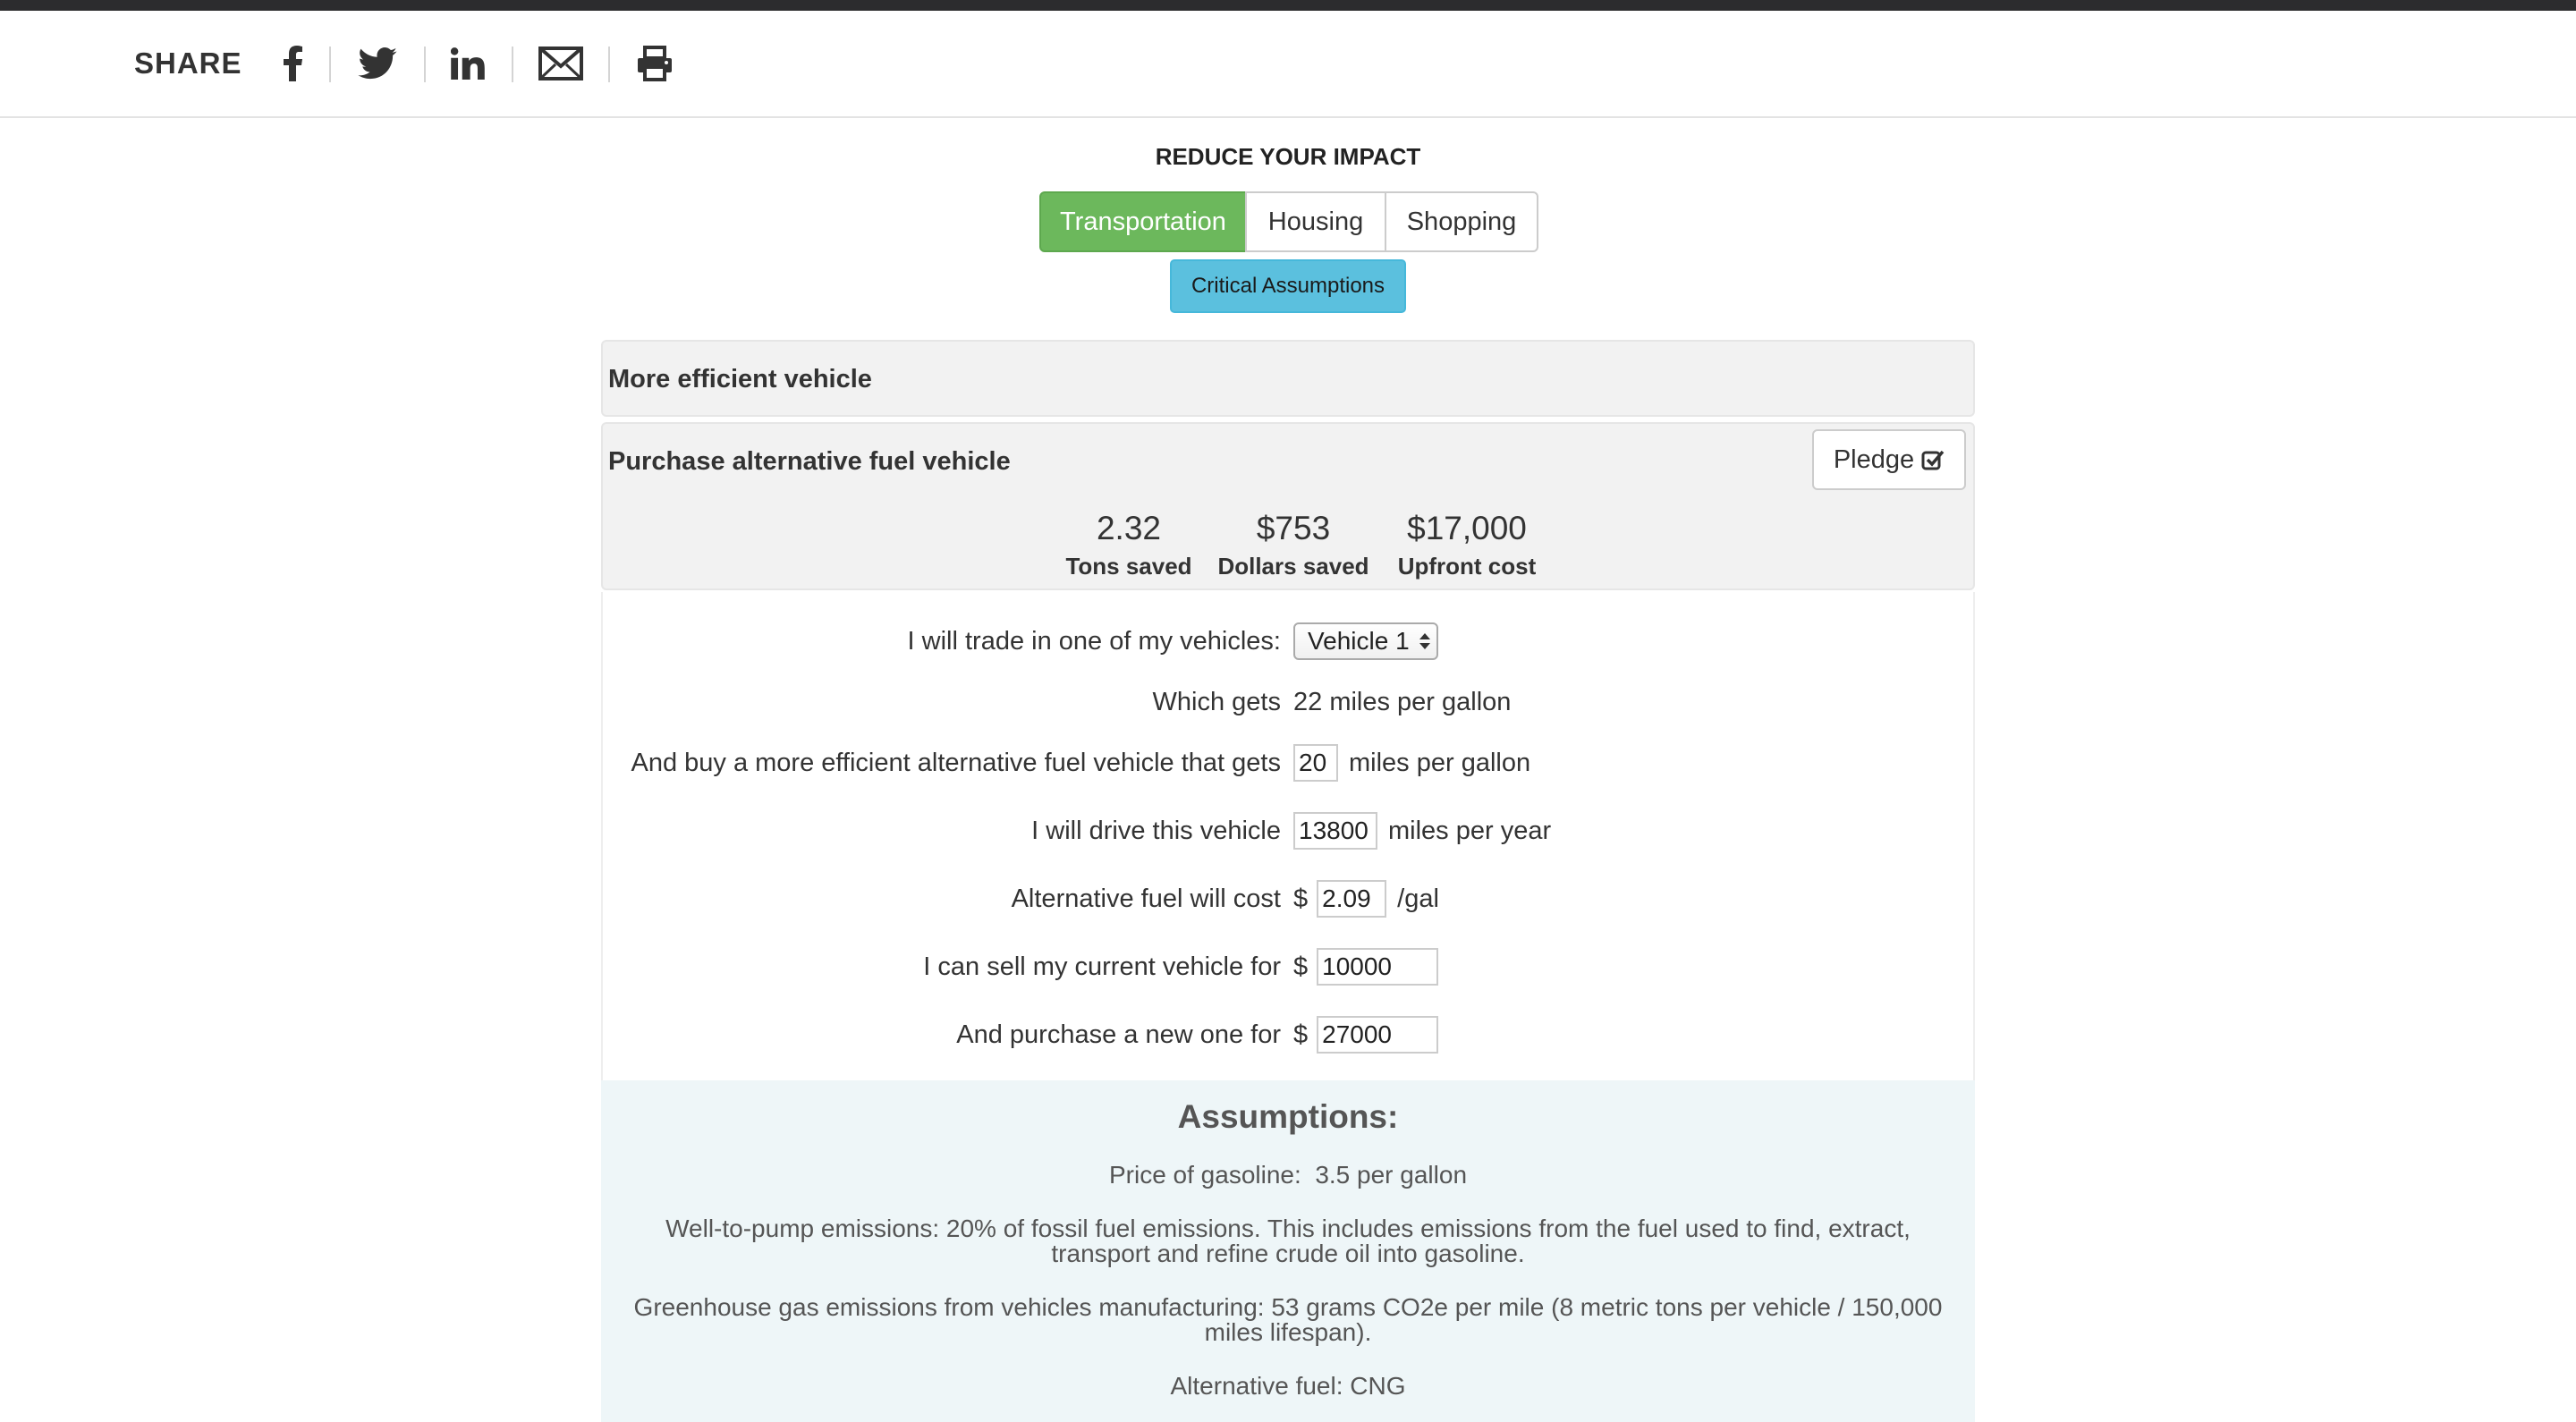 Image resolution: width=2576 pixels, height=1422 pixels. I want to click on twitter-icon, so click(377, 63).